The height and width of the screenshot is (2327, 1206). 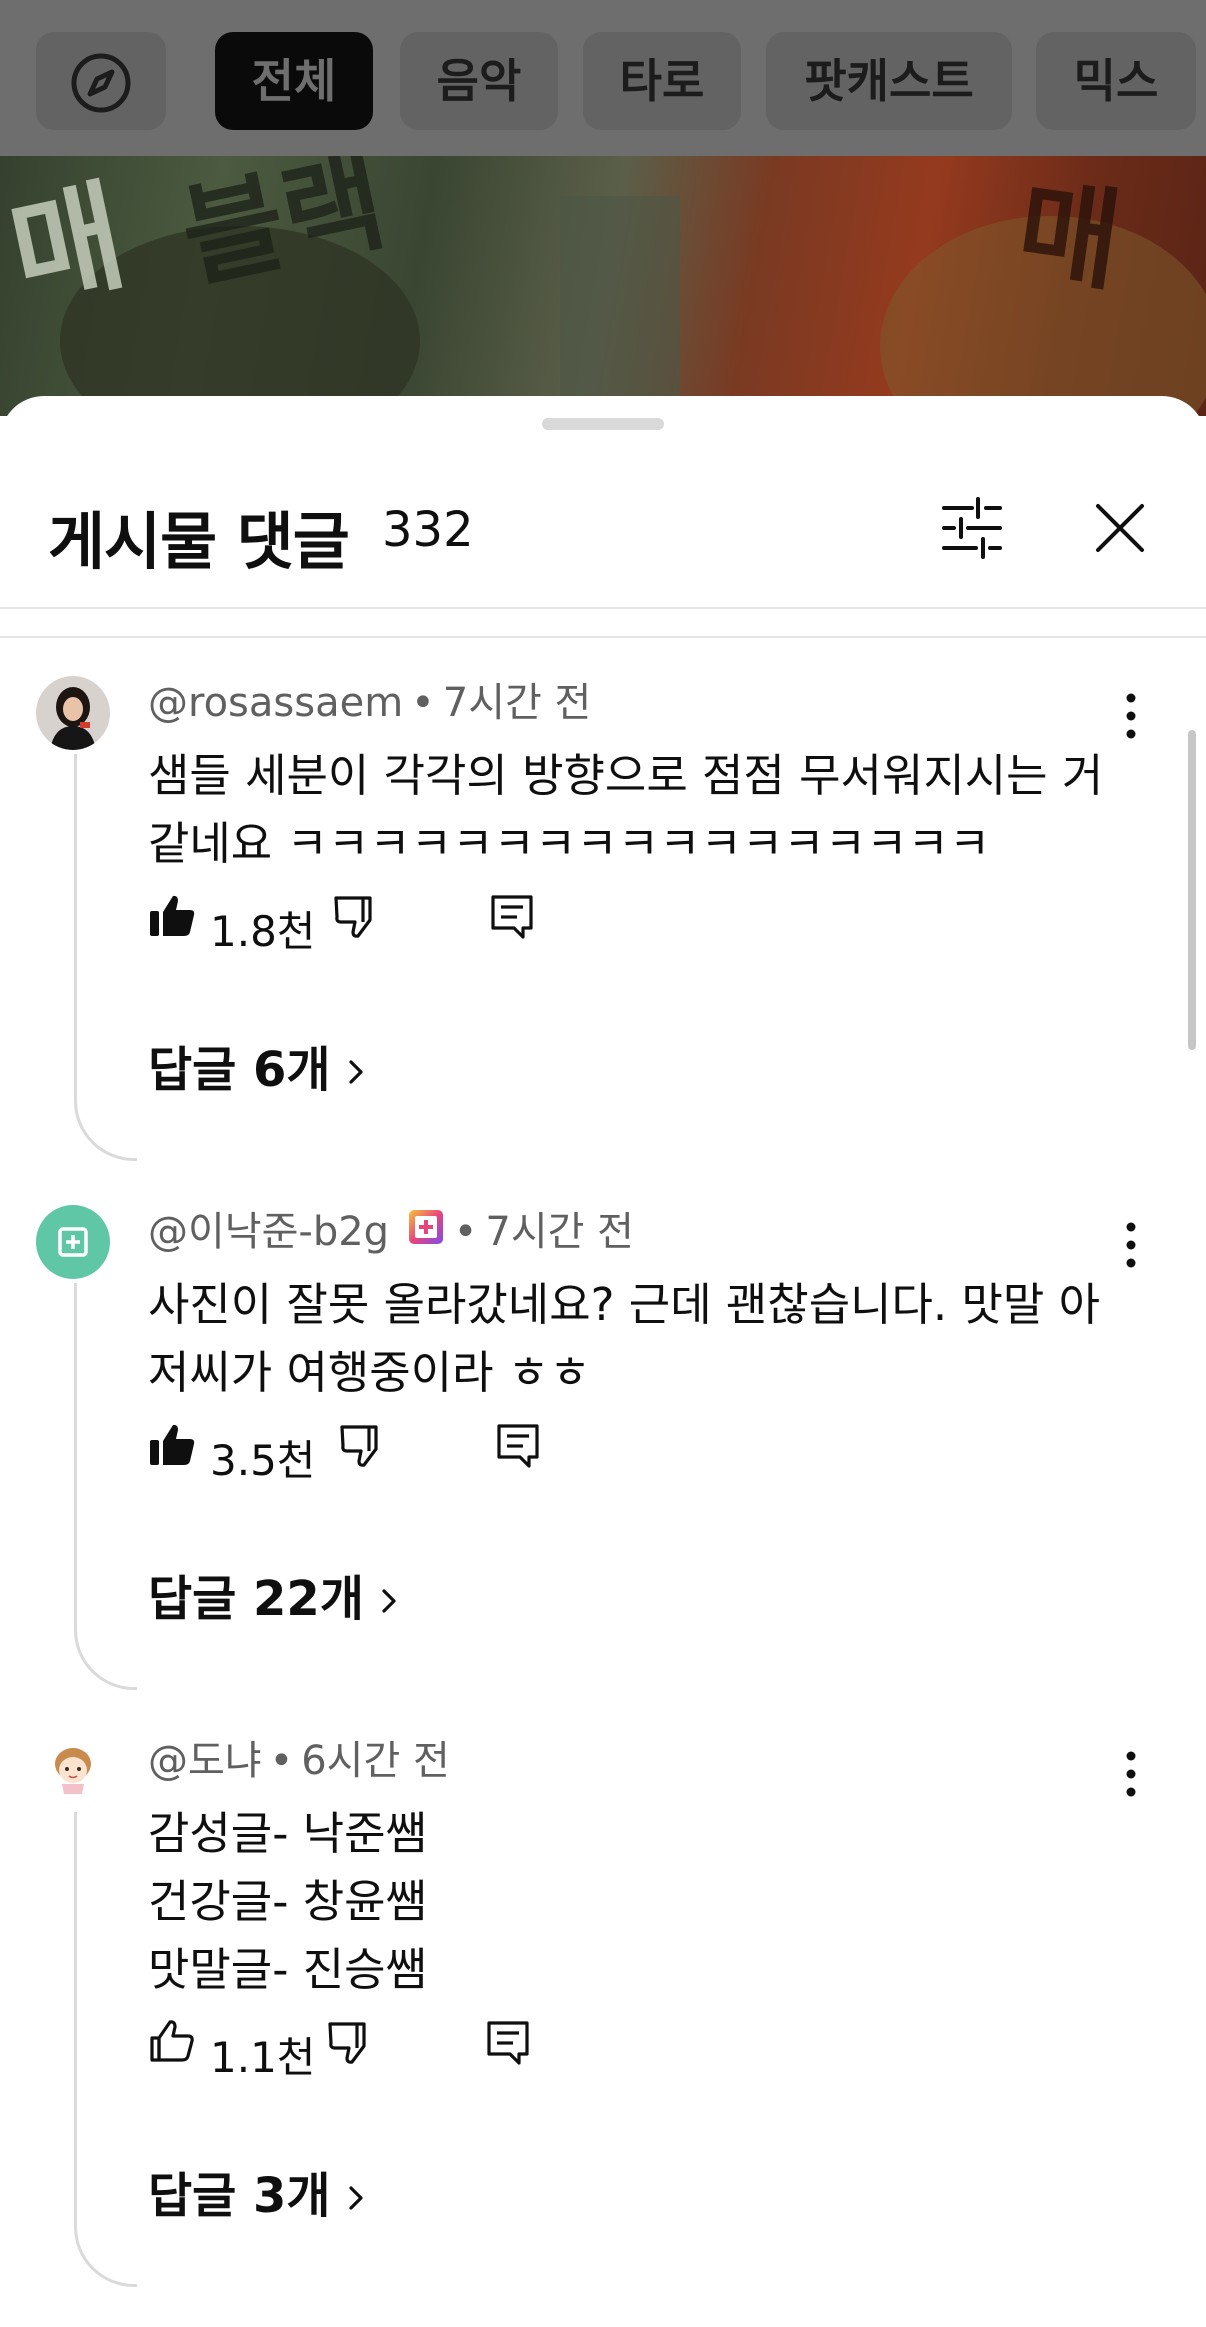 I want to click on like-count: 3.5천, so click(x=263, y=1460).